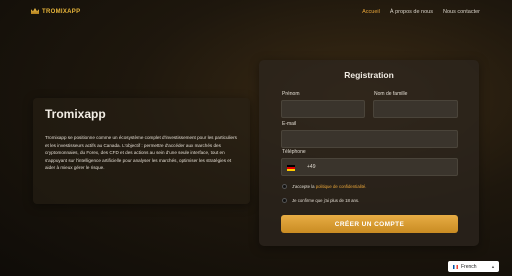  Describe the element at coordinates (391, 94) in the screenshot. I see `last-name-label: Nom de famille` at that location.